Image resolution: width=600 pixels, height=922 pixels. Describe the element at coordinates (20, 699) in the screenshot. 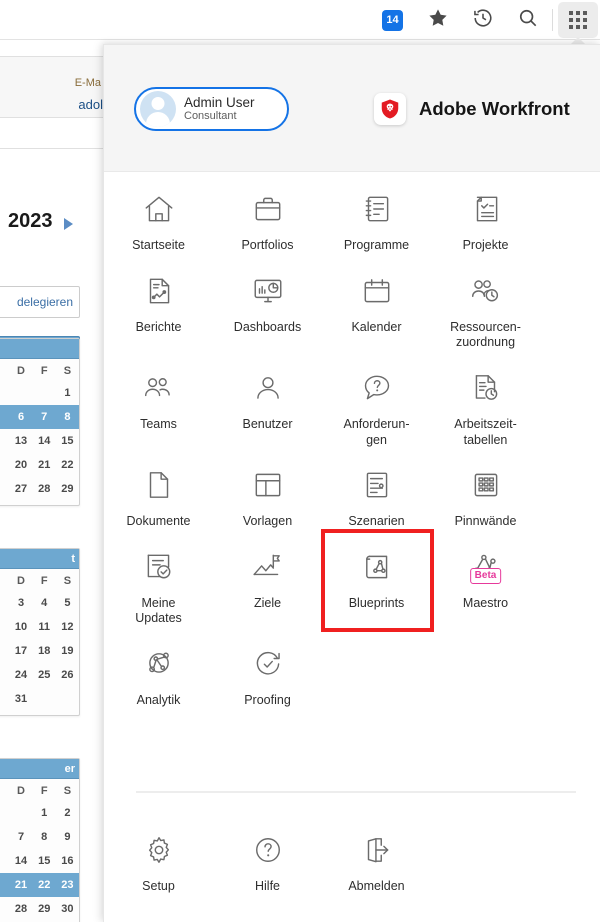

I see `calendar-day: 31` at that location.